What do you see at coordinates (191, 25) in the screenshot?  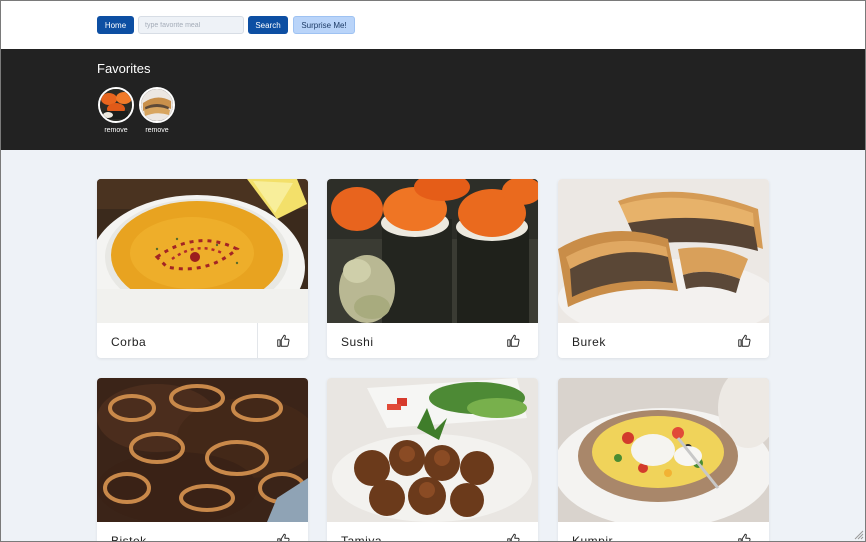 I see `search-input` at bounding box center [191, 25].